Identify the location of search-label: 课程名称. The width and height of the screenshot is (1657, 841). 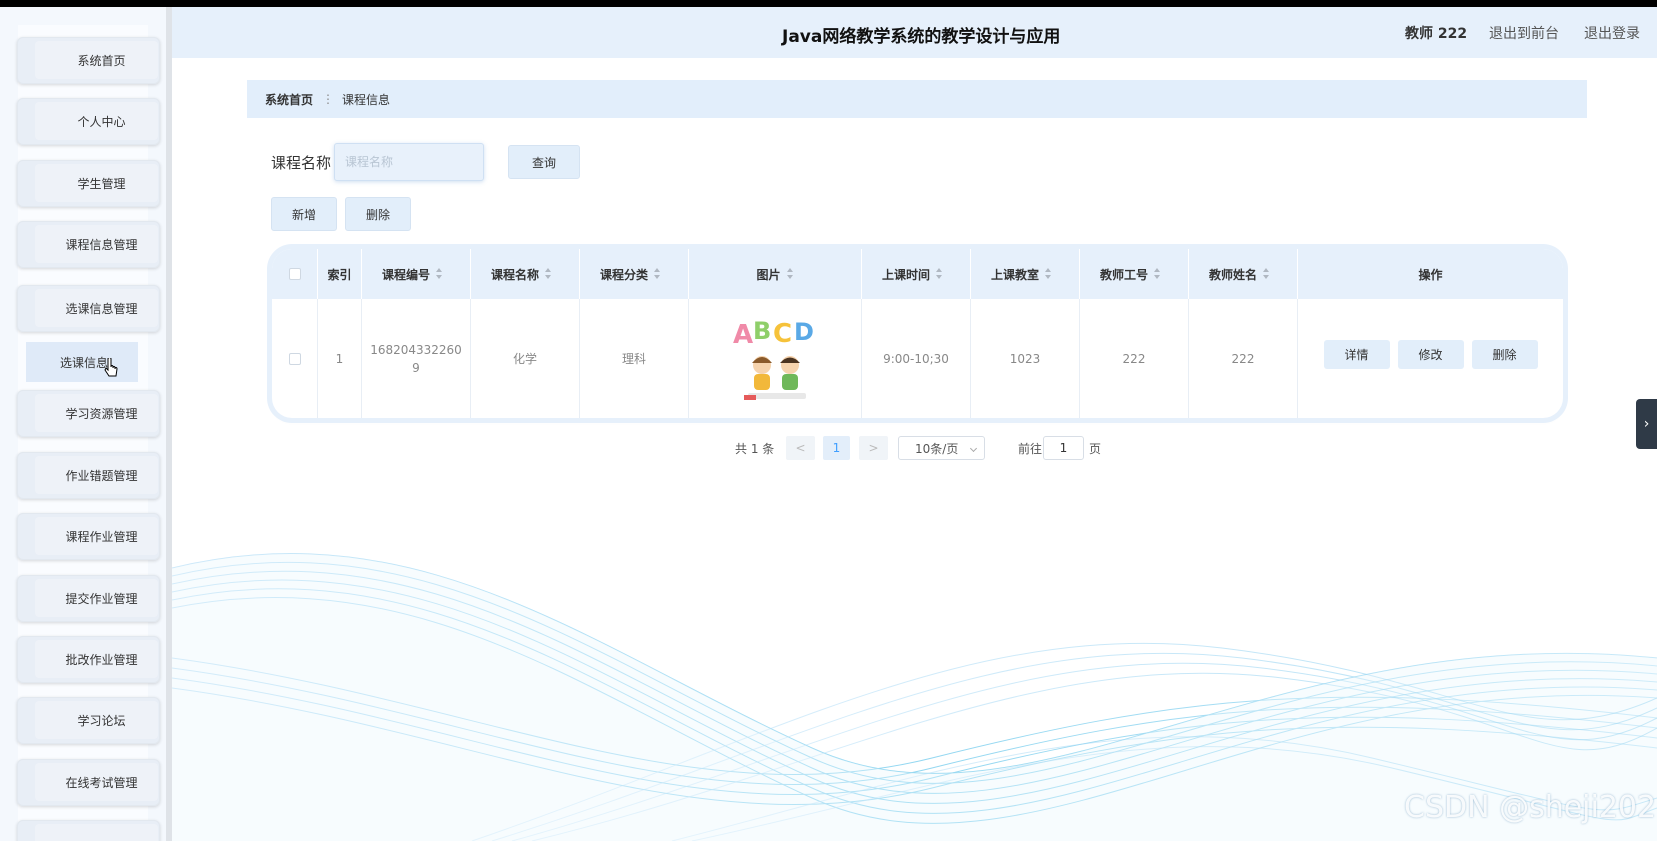
(301, 163).